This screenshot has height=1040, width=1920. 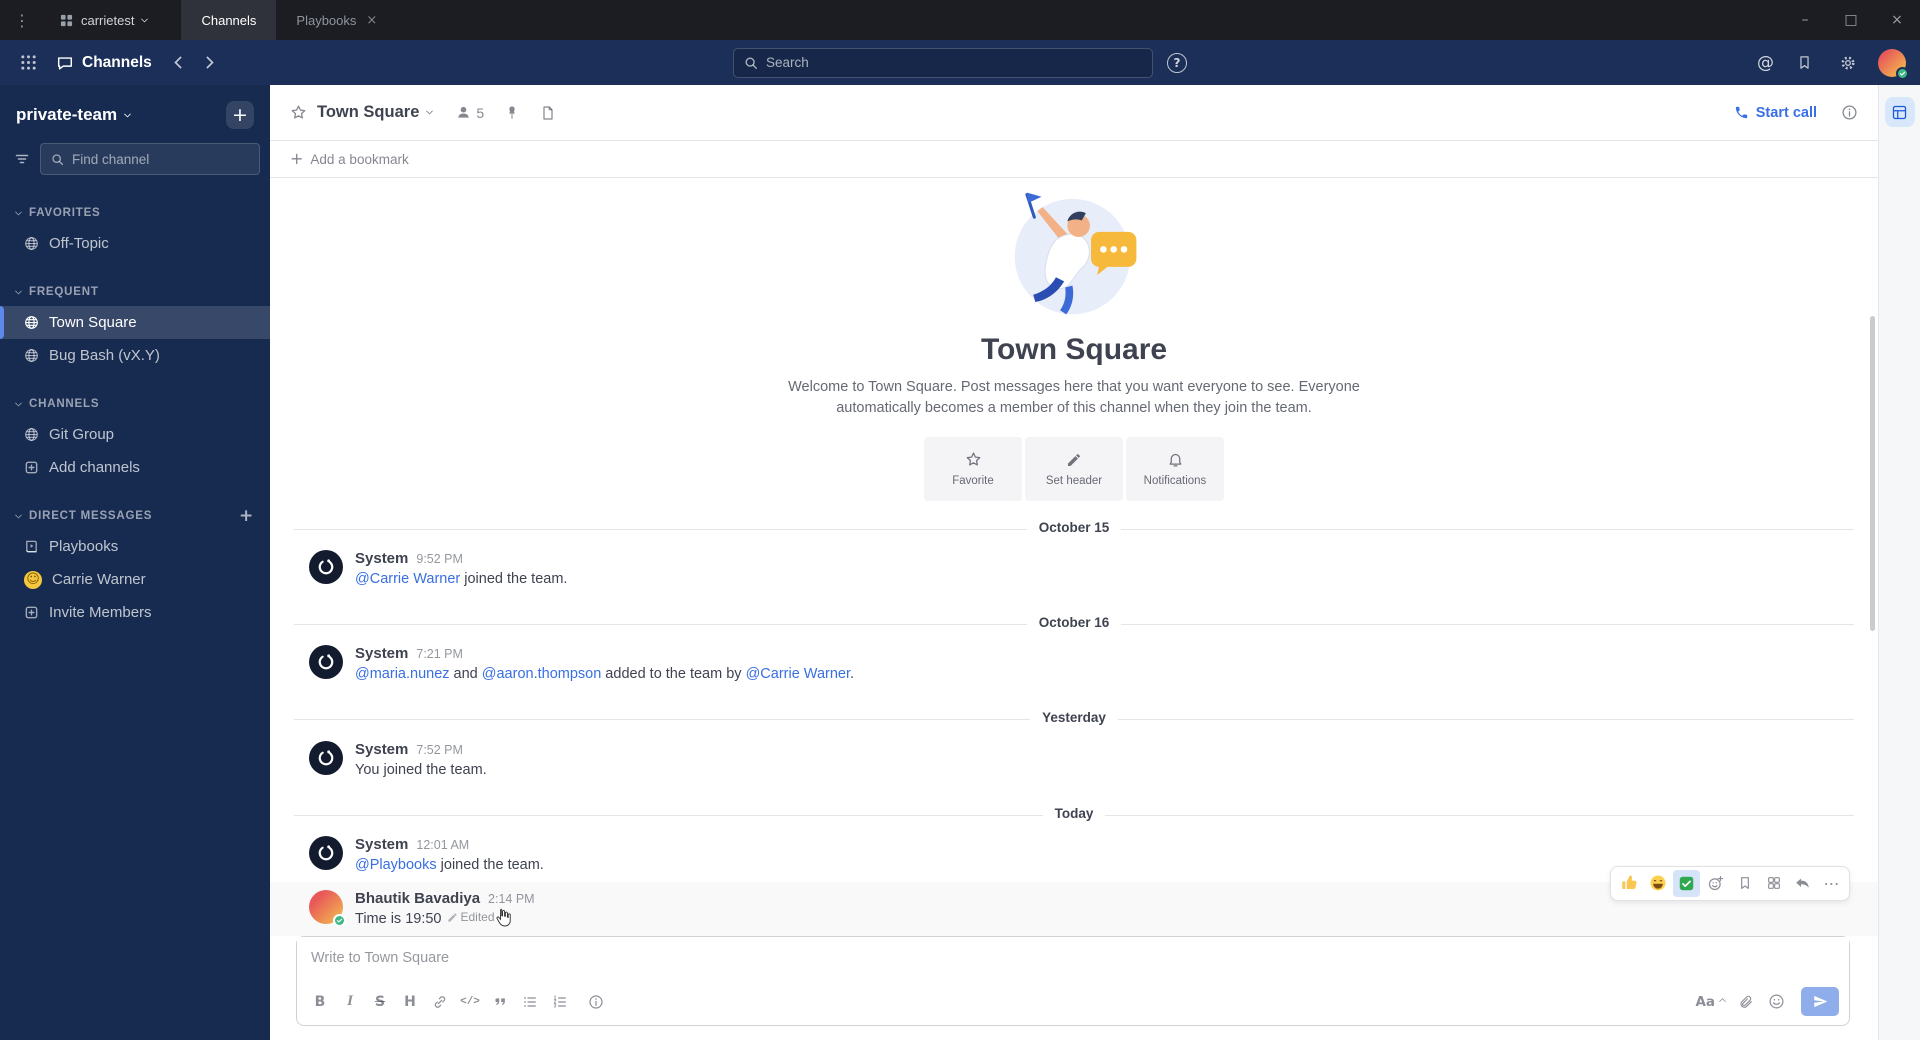 I want to click on tab-label: Channels, so click(x=229, y=20).